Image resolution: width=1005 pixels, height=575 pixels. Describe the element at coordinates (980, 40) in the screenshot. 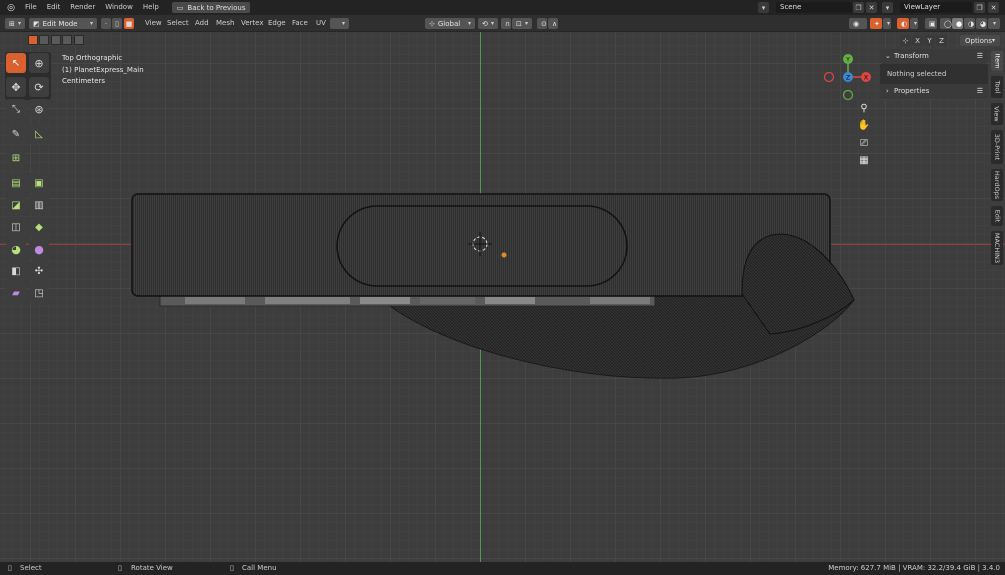

I see `options-dropdown: Options ▾` at that location.